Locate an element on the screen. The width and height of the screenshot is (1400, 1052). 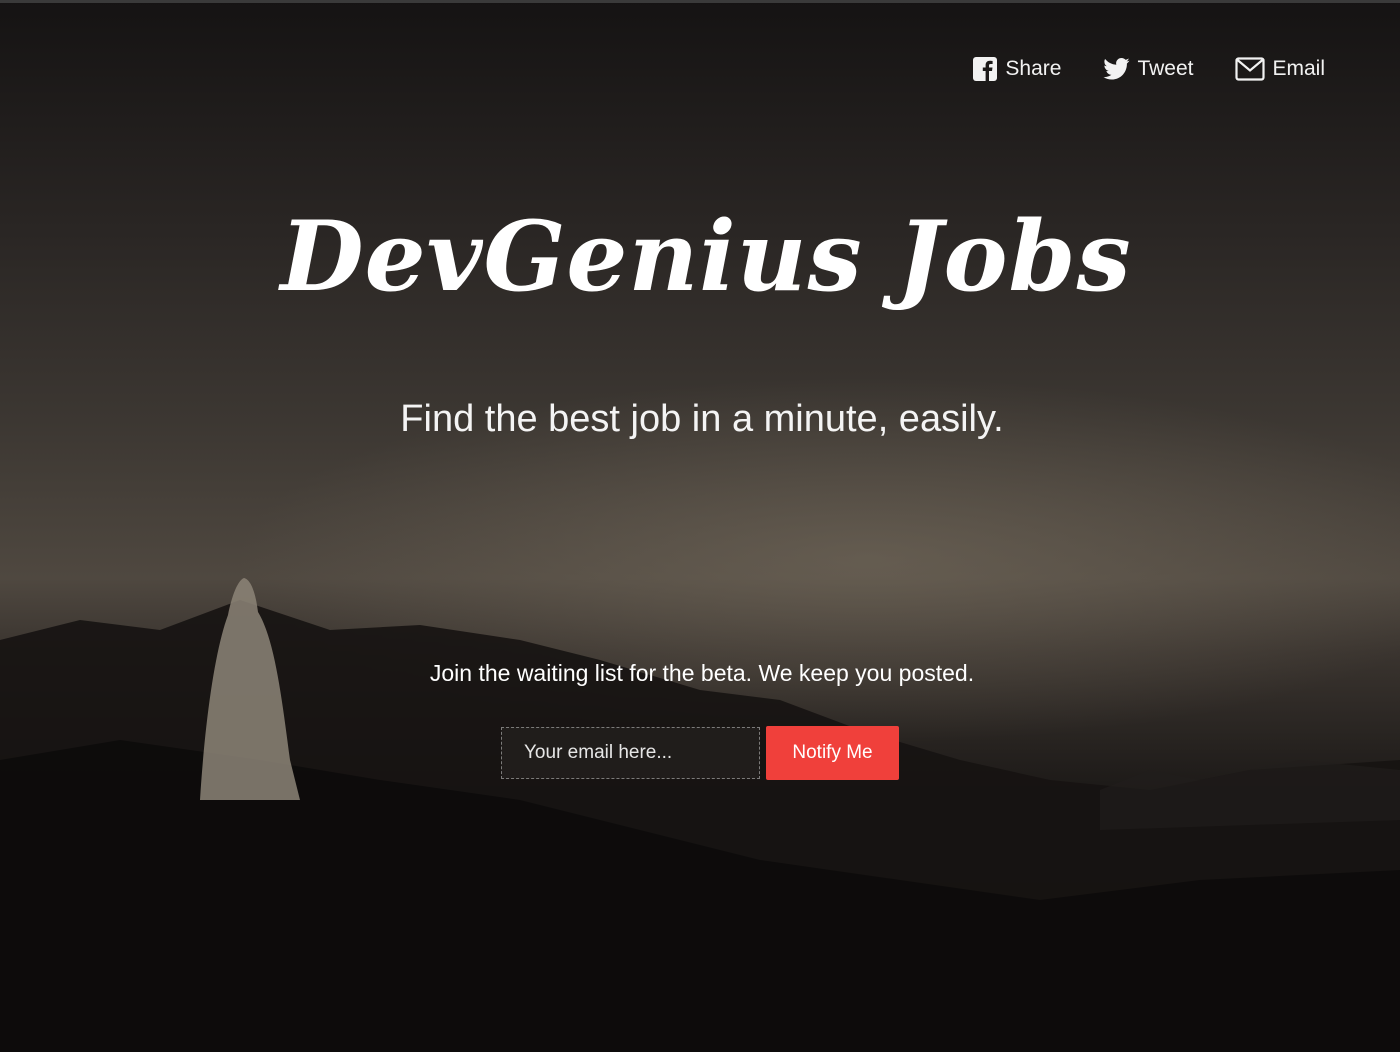
tweet-label: Tweet is located at coordinates (1165, 68).